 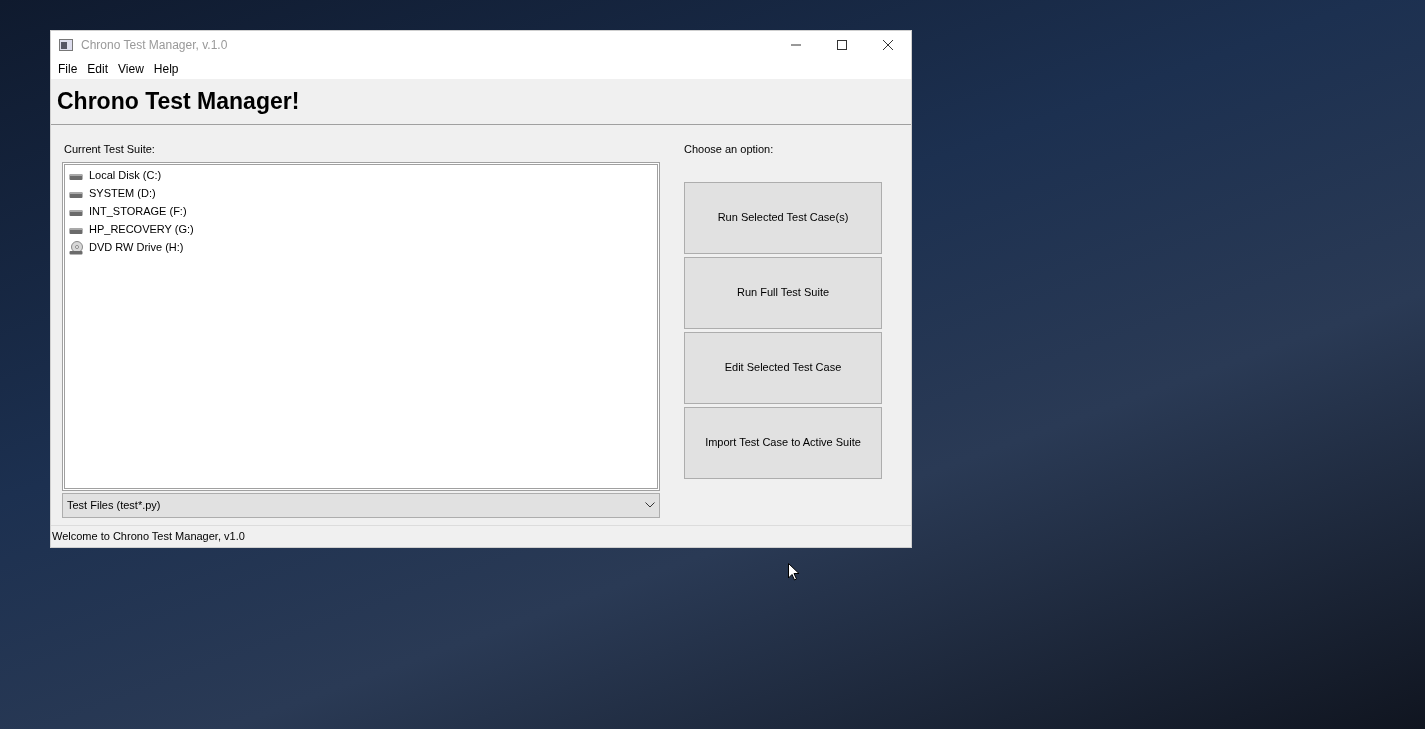 I want to click on close-icon, so click(x=888, y=45).